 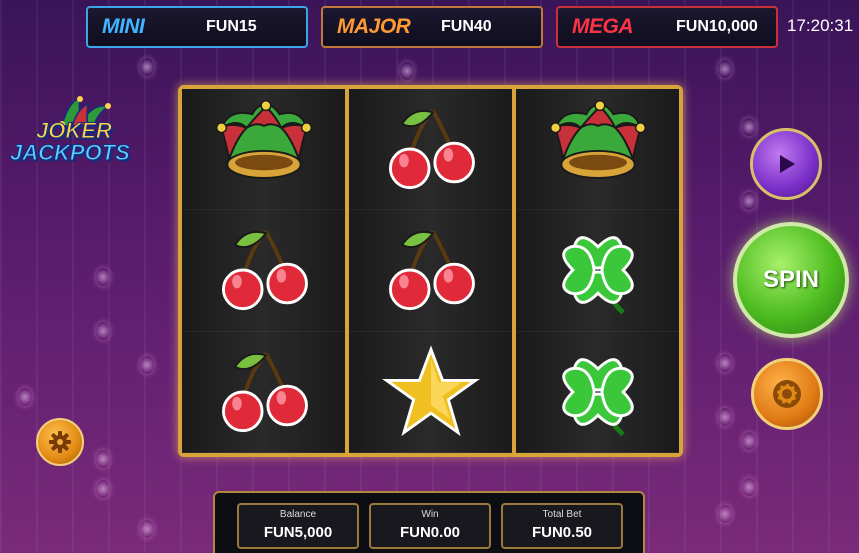 I want to click on clock: 17:20:31, so click(x=820, y=25).